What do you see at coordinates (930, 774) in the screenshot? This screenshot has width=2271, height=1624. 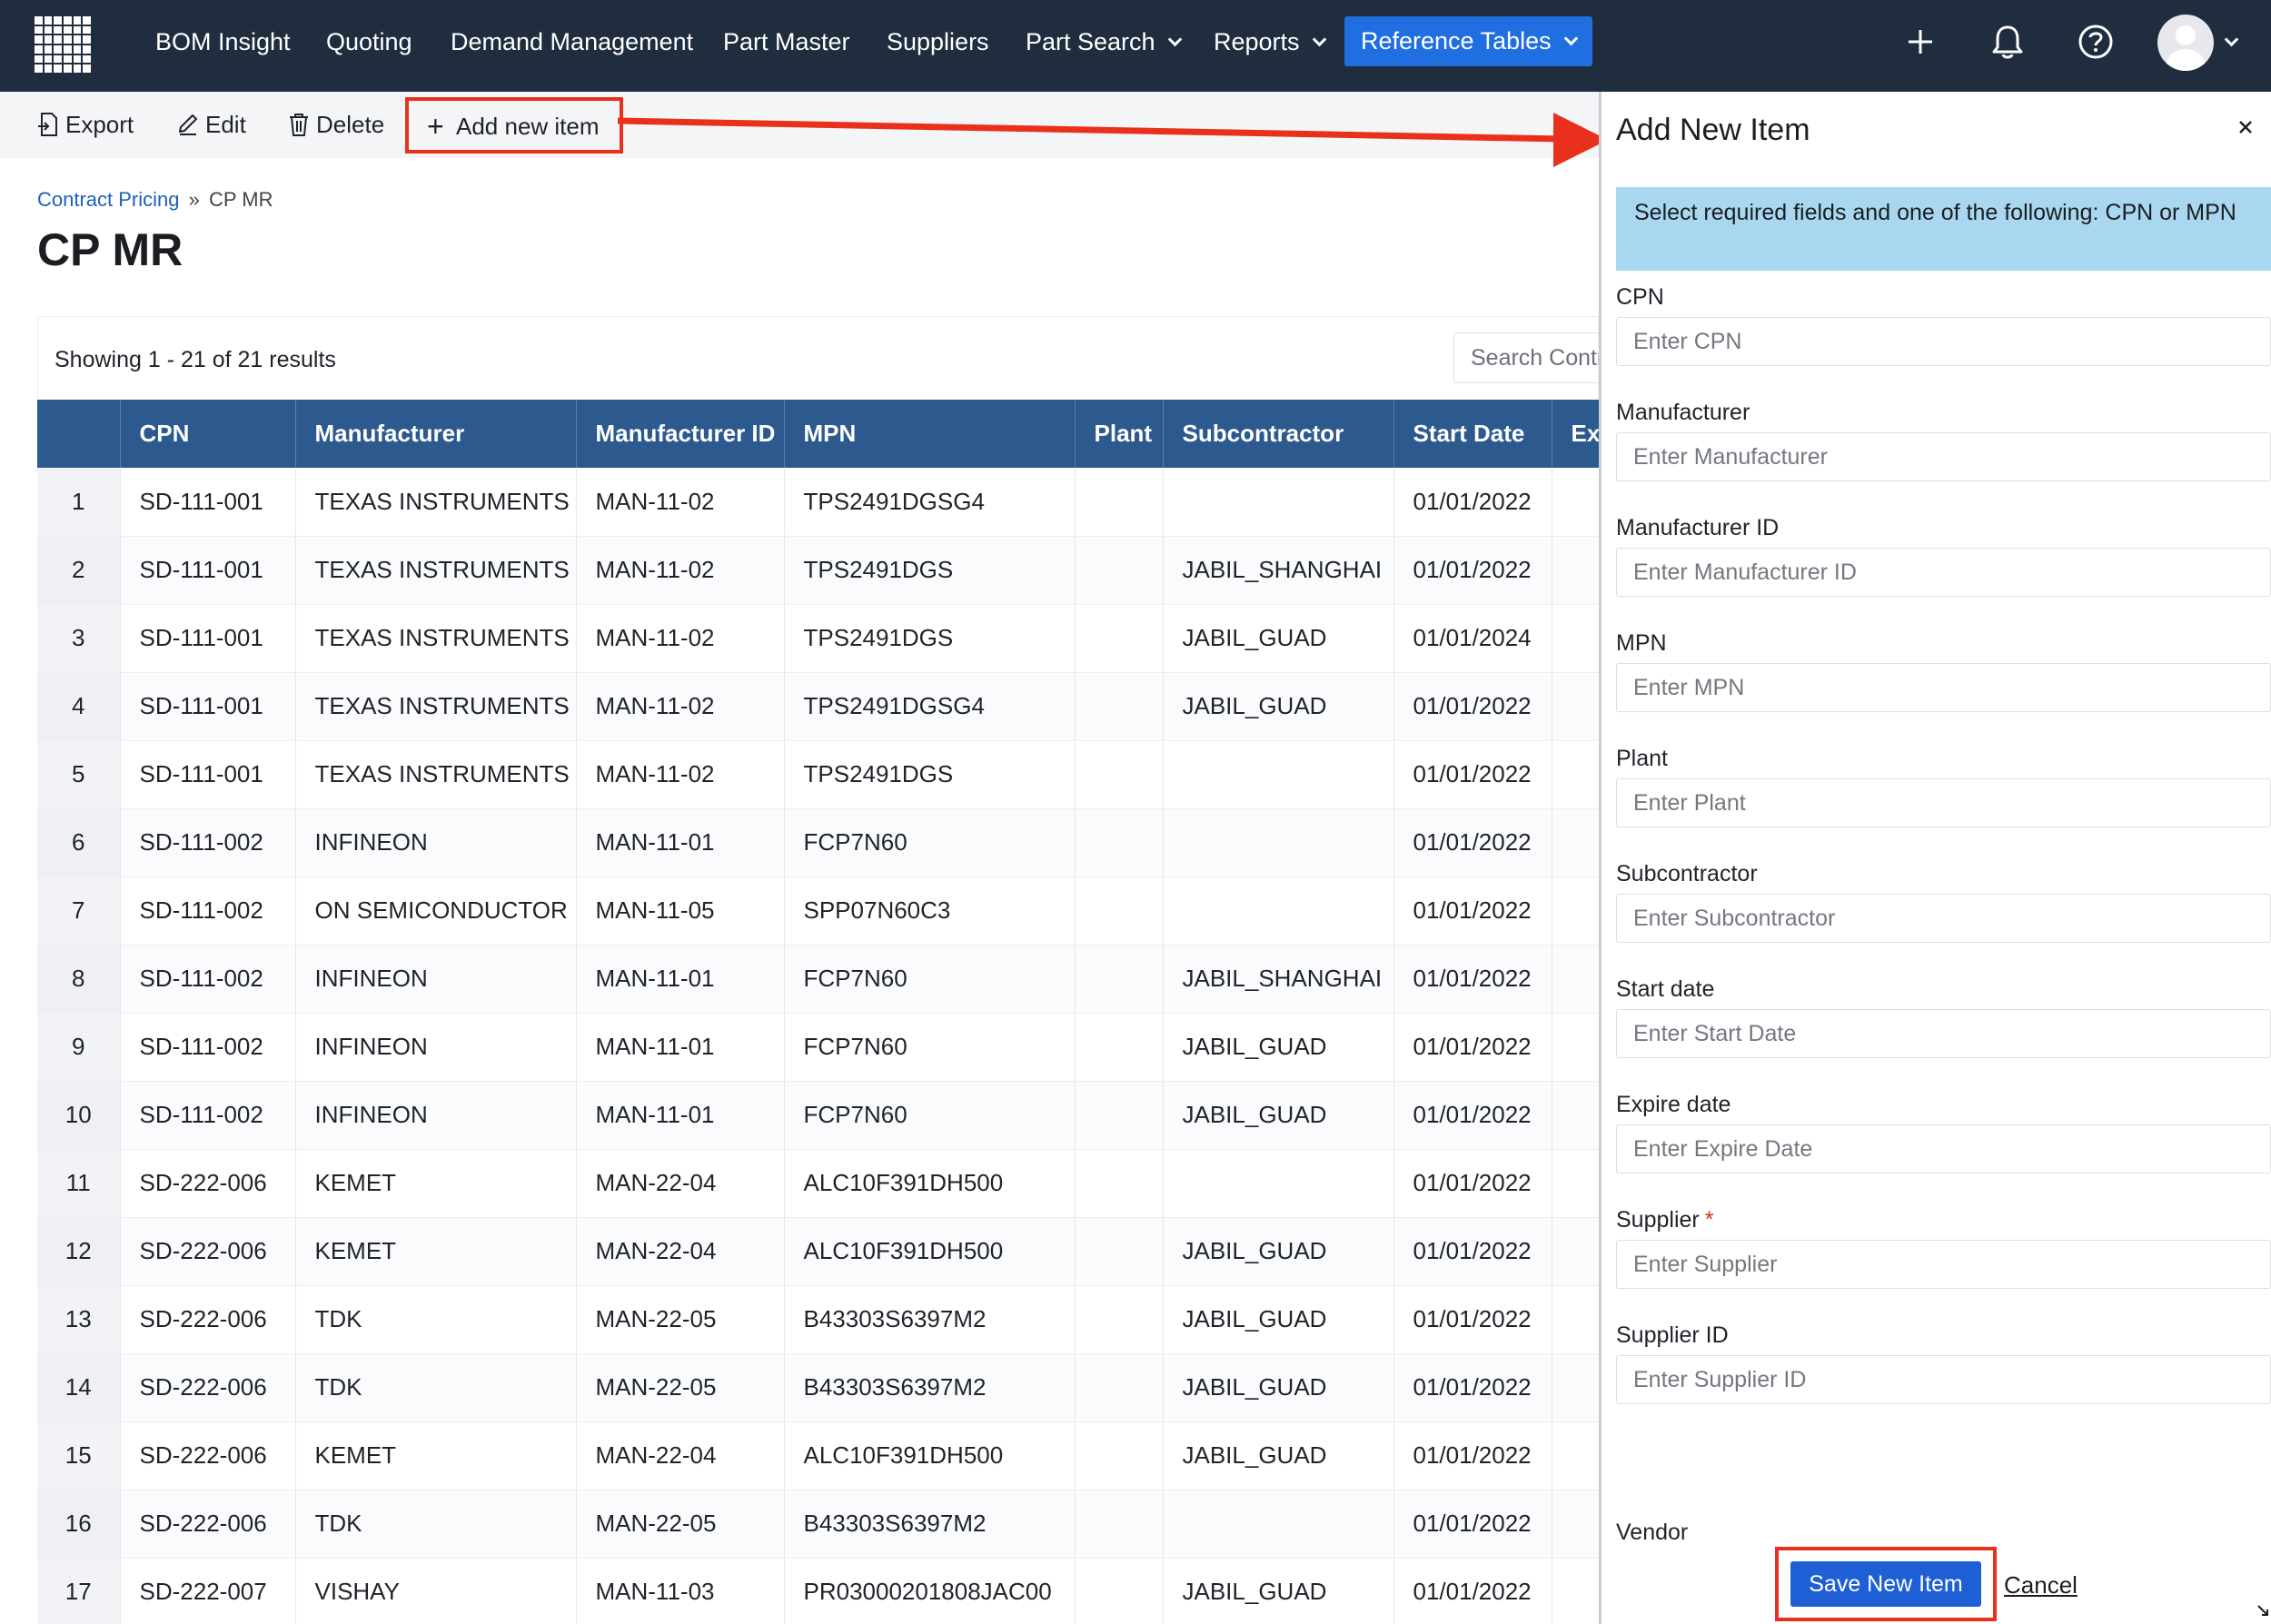 I see `table-cell: TPS2491DGS` at bounding box center [930, 774].